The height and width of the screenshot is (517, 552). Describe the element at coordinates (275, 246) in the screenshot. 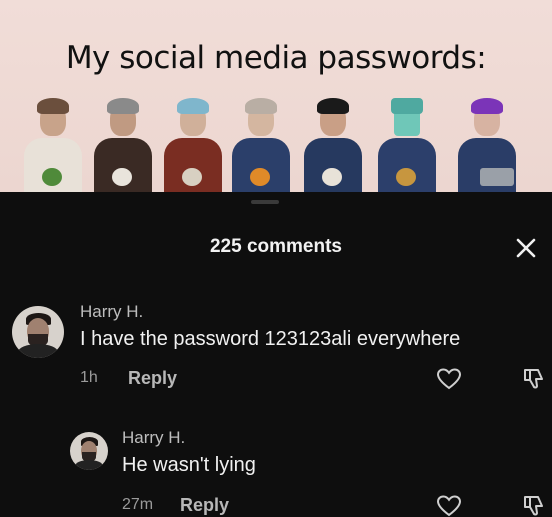

I see `comments-count-title: 225 comments` at that location.